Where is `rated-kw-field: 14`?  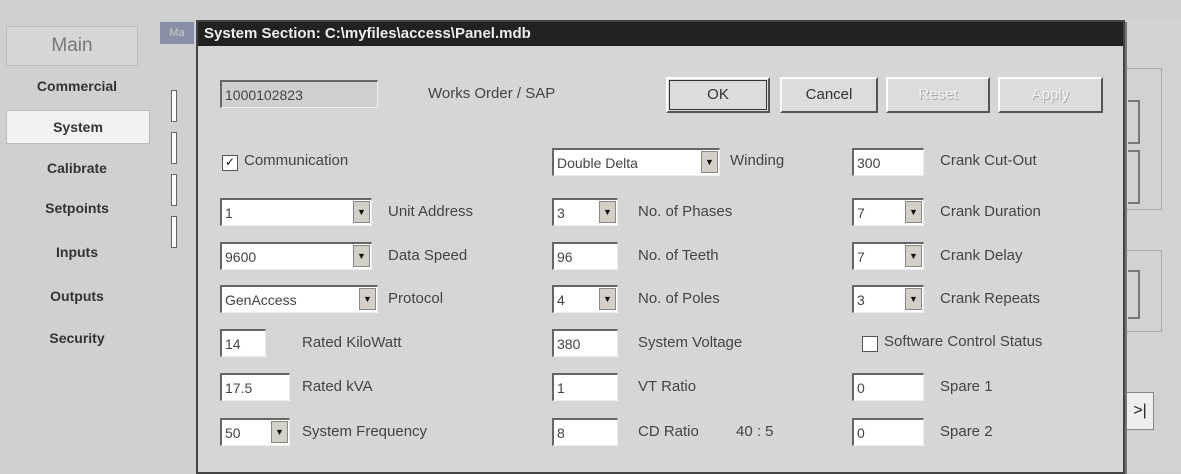
rated-kw-field: 14 is located at coordinates (243, 343).